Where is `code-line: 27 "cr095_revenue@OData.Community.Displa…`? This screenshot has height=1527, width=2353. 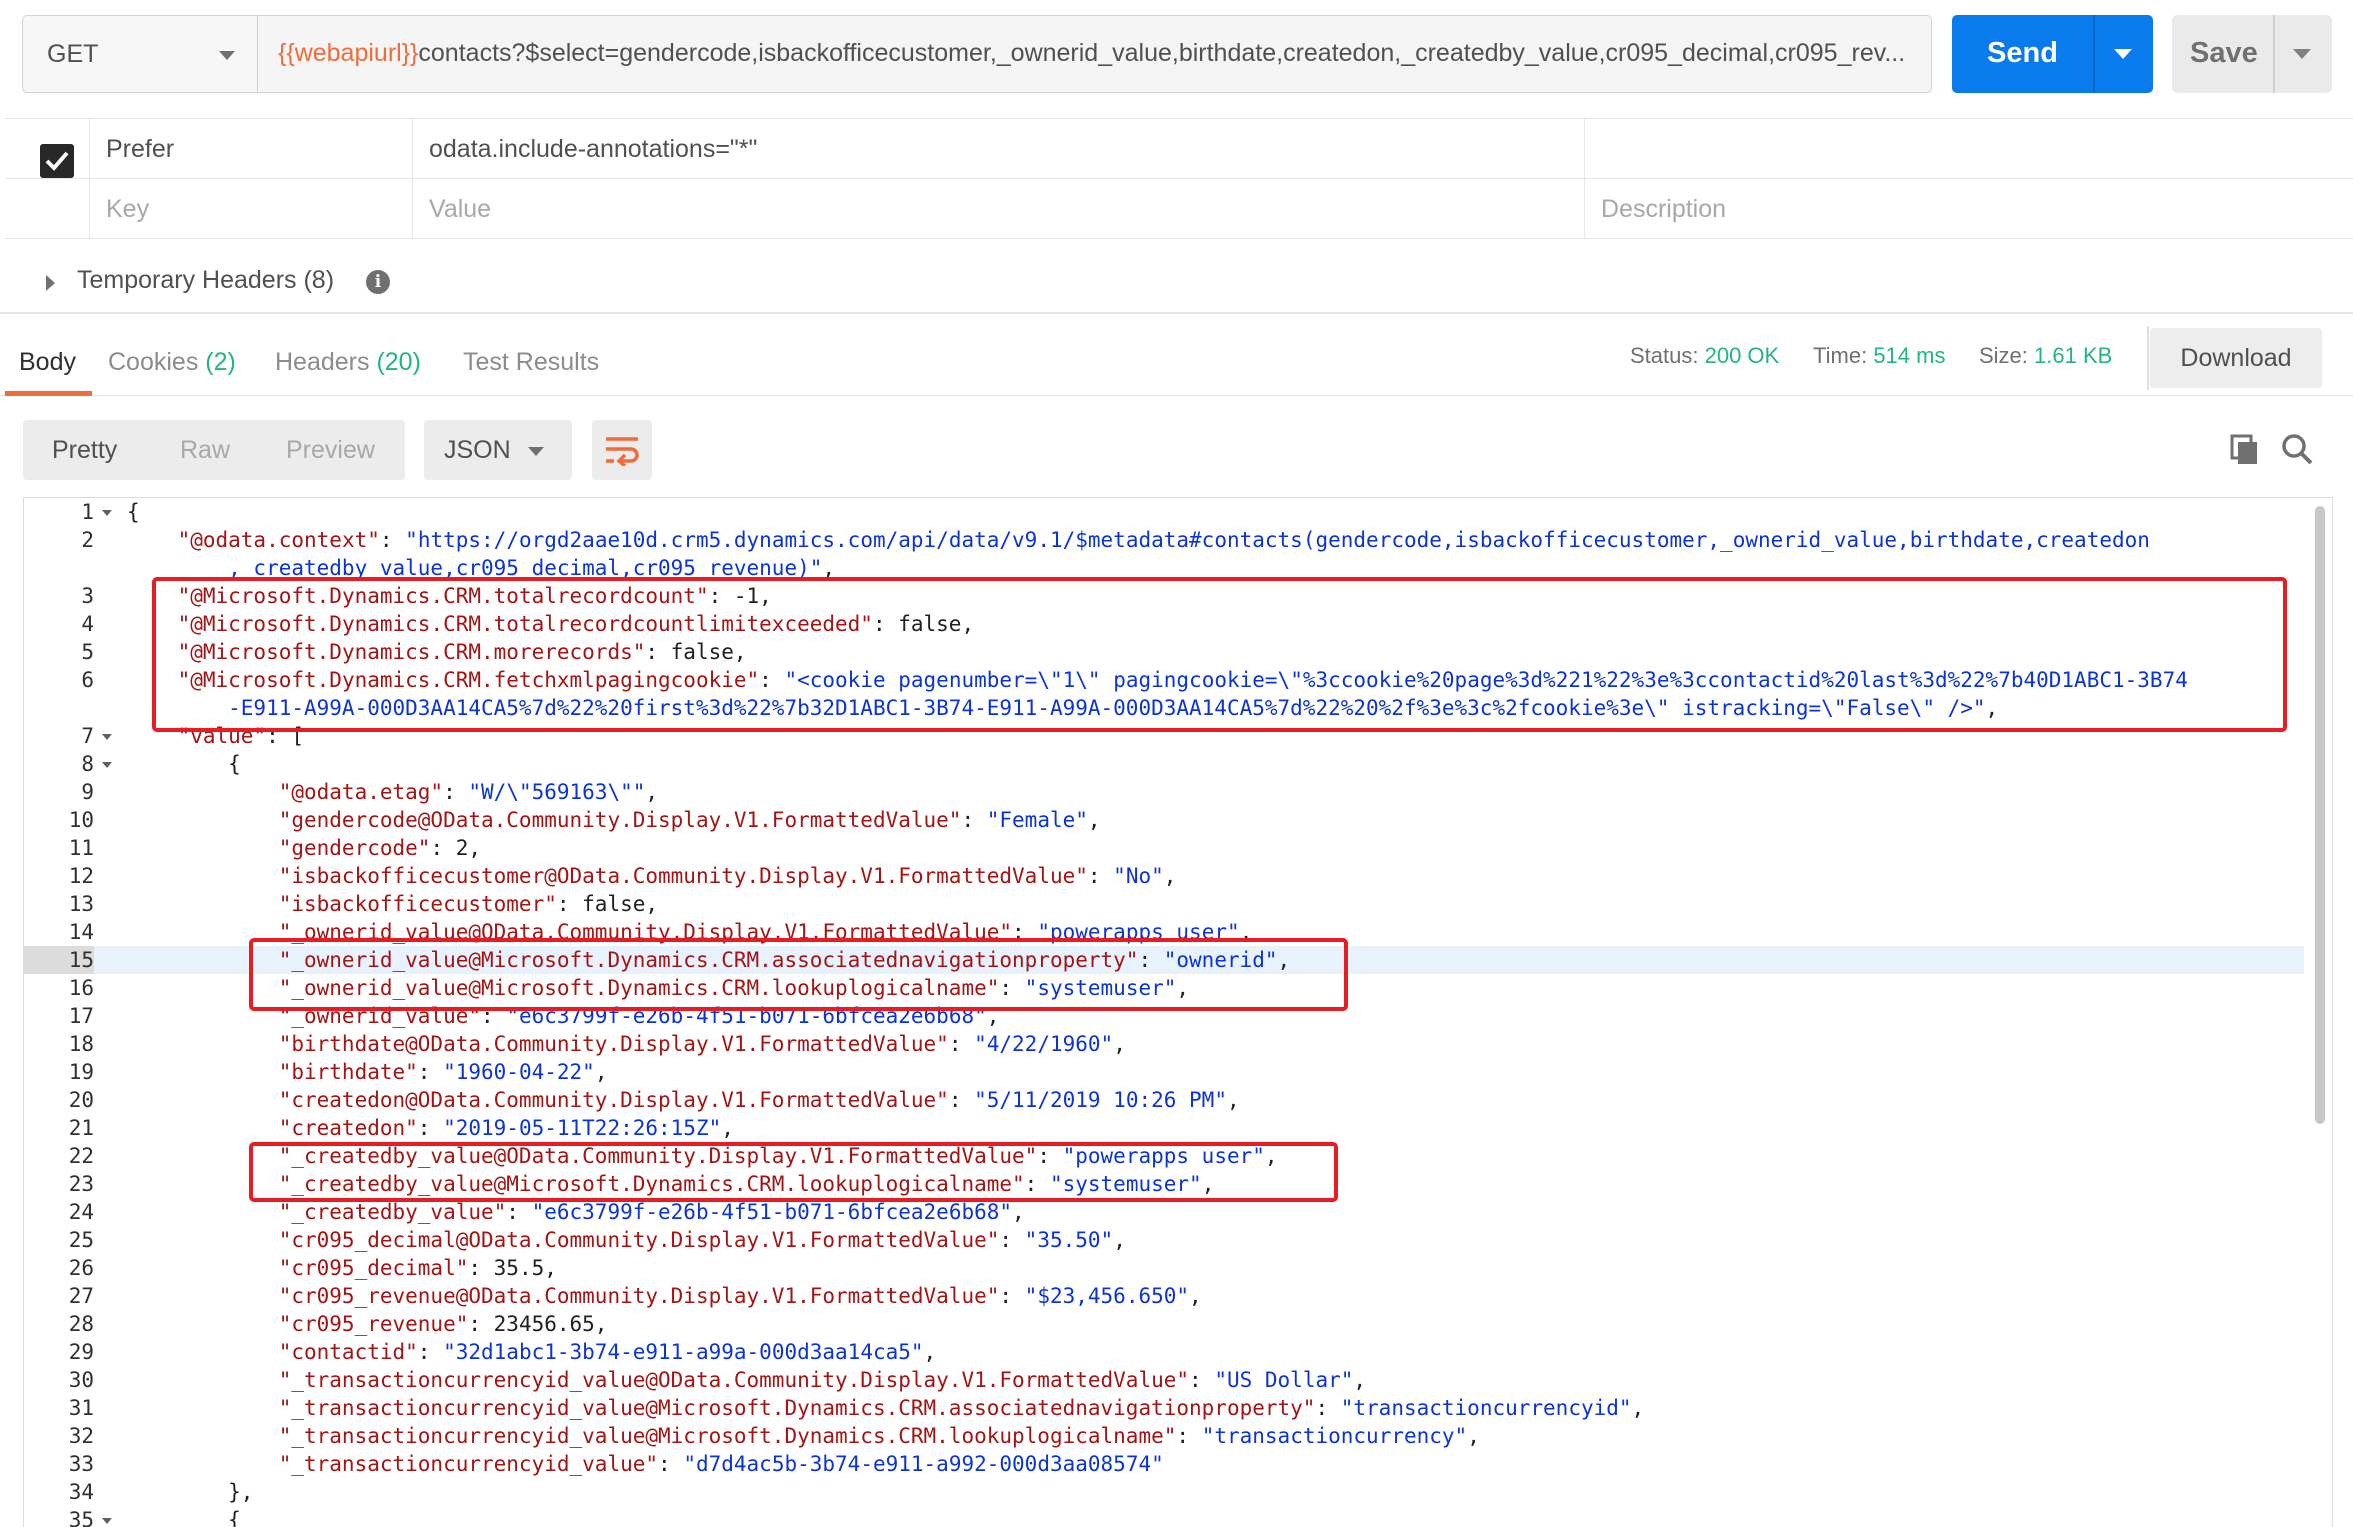 code-line: 27 "cr095_revenue@OData.Community.Displa… is located at coordinates (1164, 1296).